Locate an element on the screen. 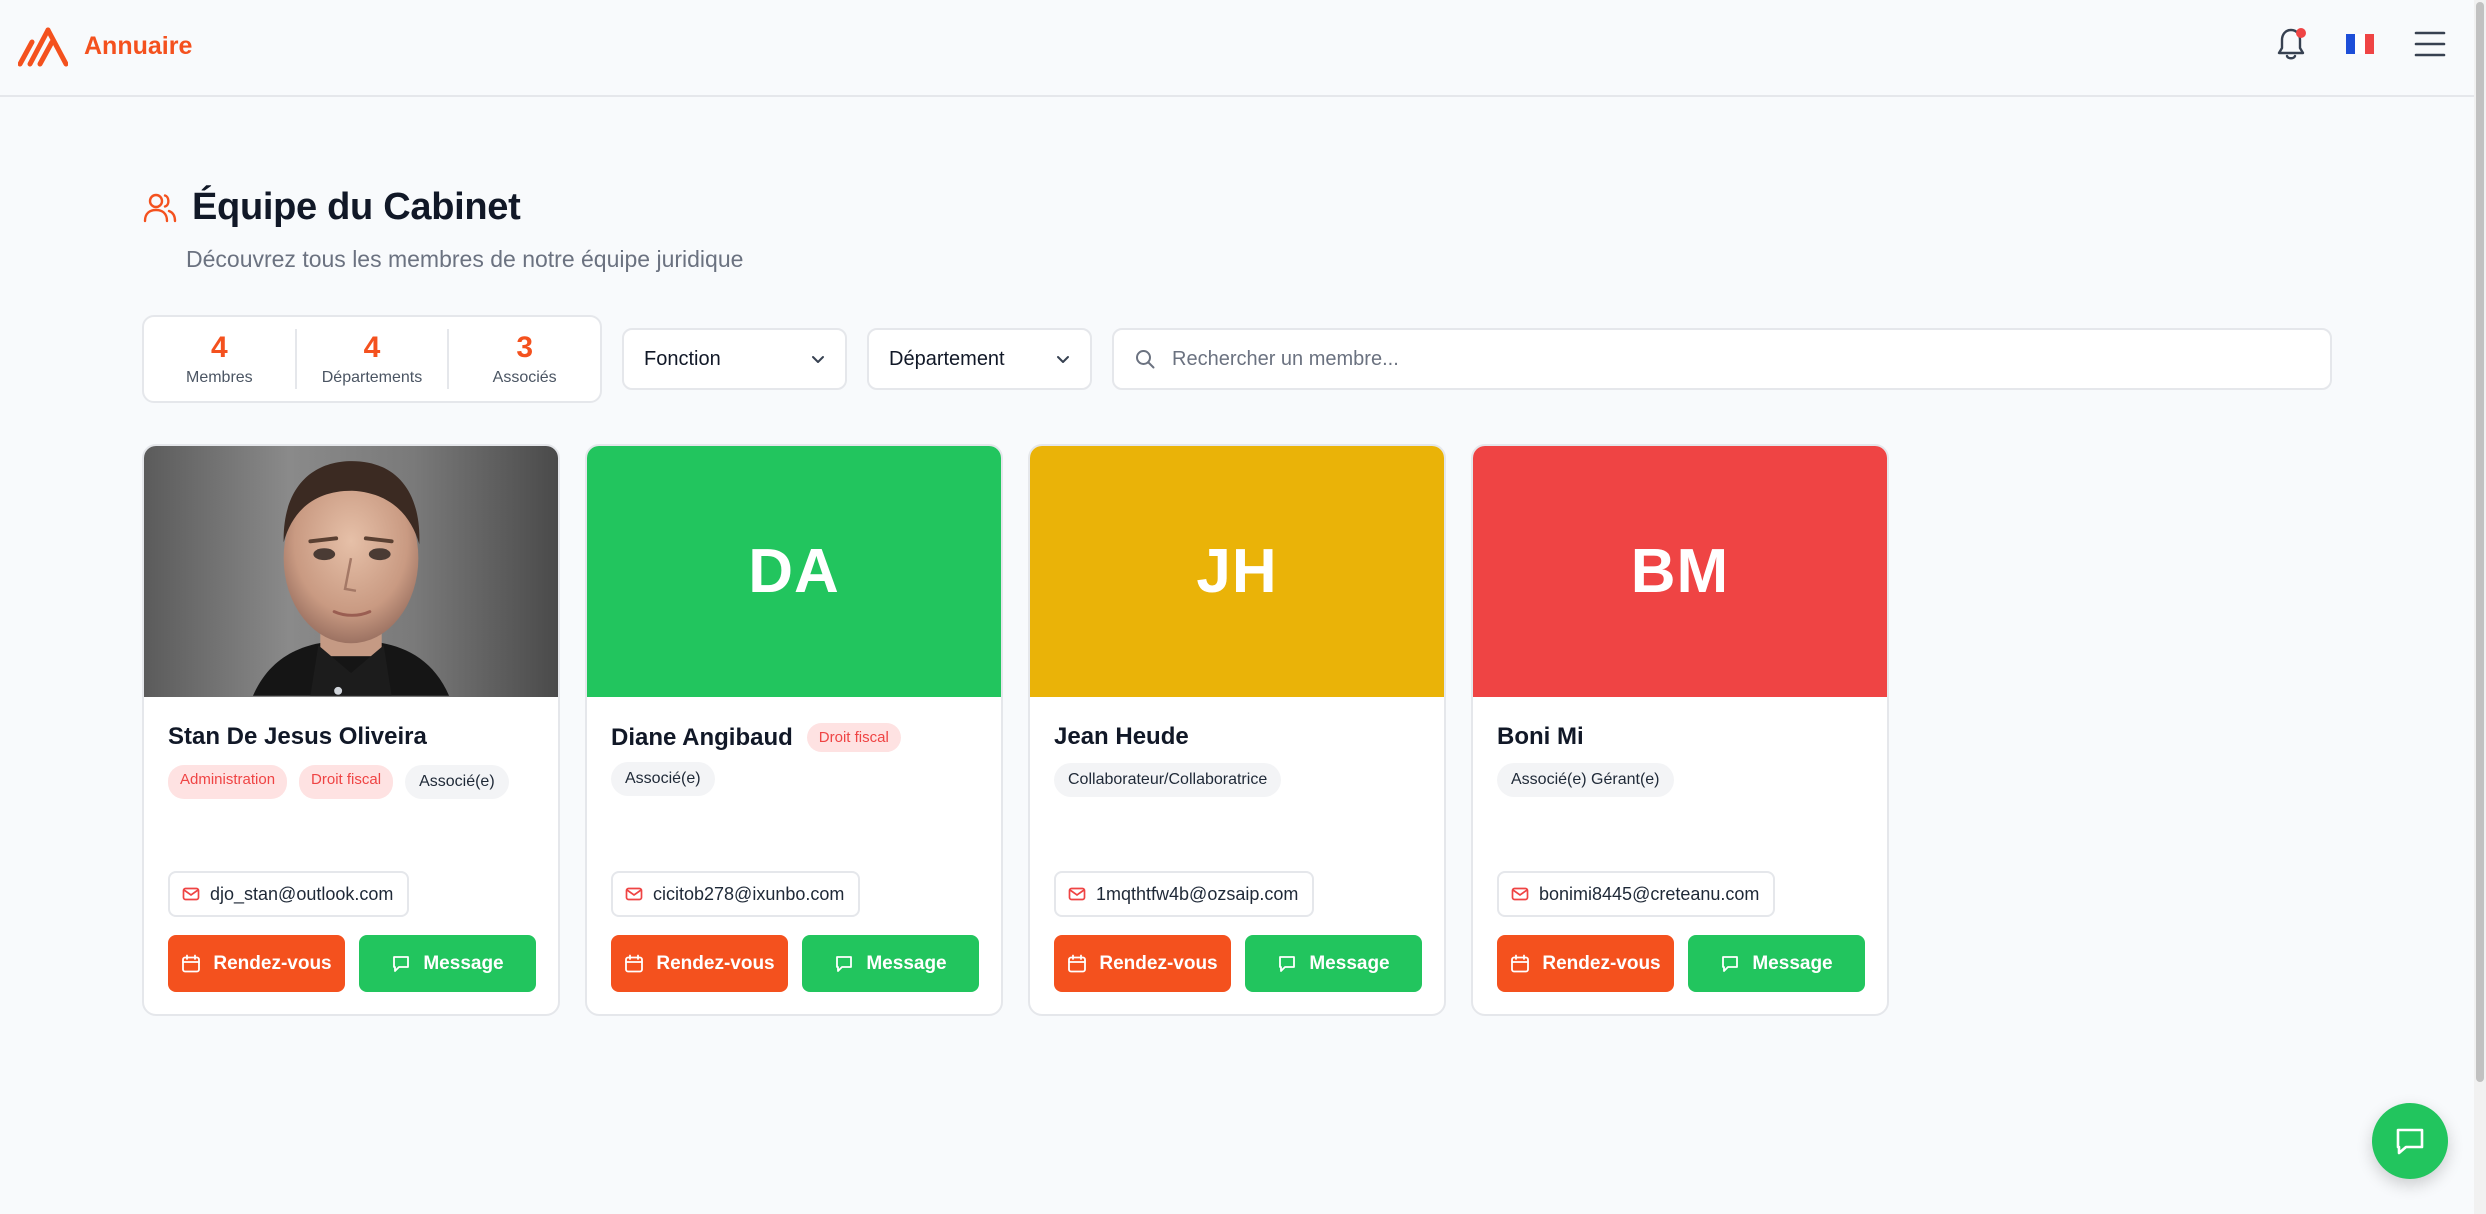  page-title: Équipe du Cabinet is located at coordinates (356, 207).